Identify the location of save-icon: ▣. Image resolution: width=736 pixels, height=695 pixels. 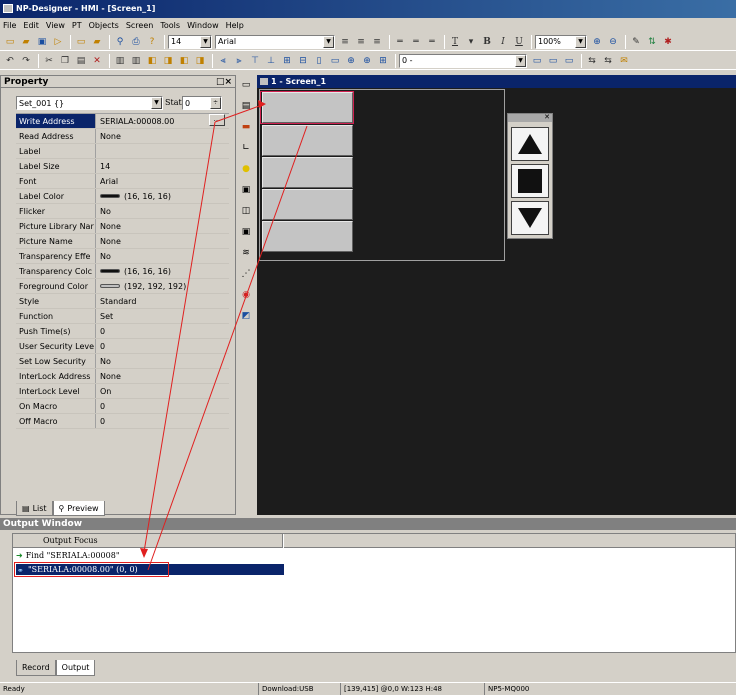
(42, 42).